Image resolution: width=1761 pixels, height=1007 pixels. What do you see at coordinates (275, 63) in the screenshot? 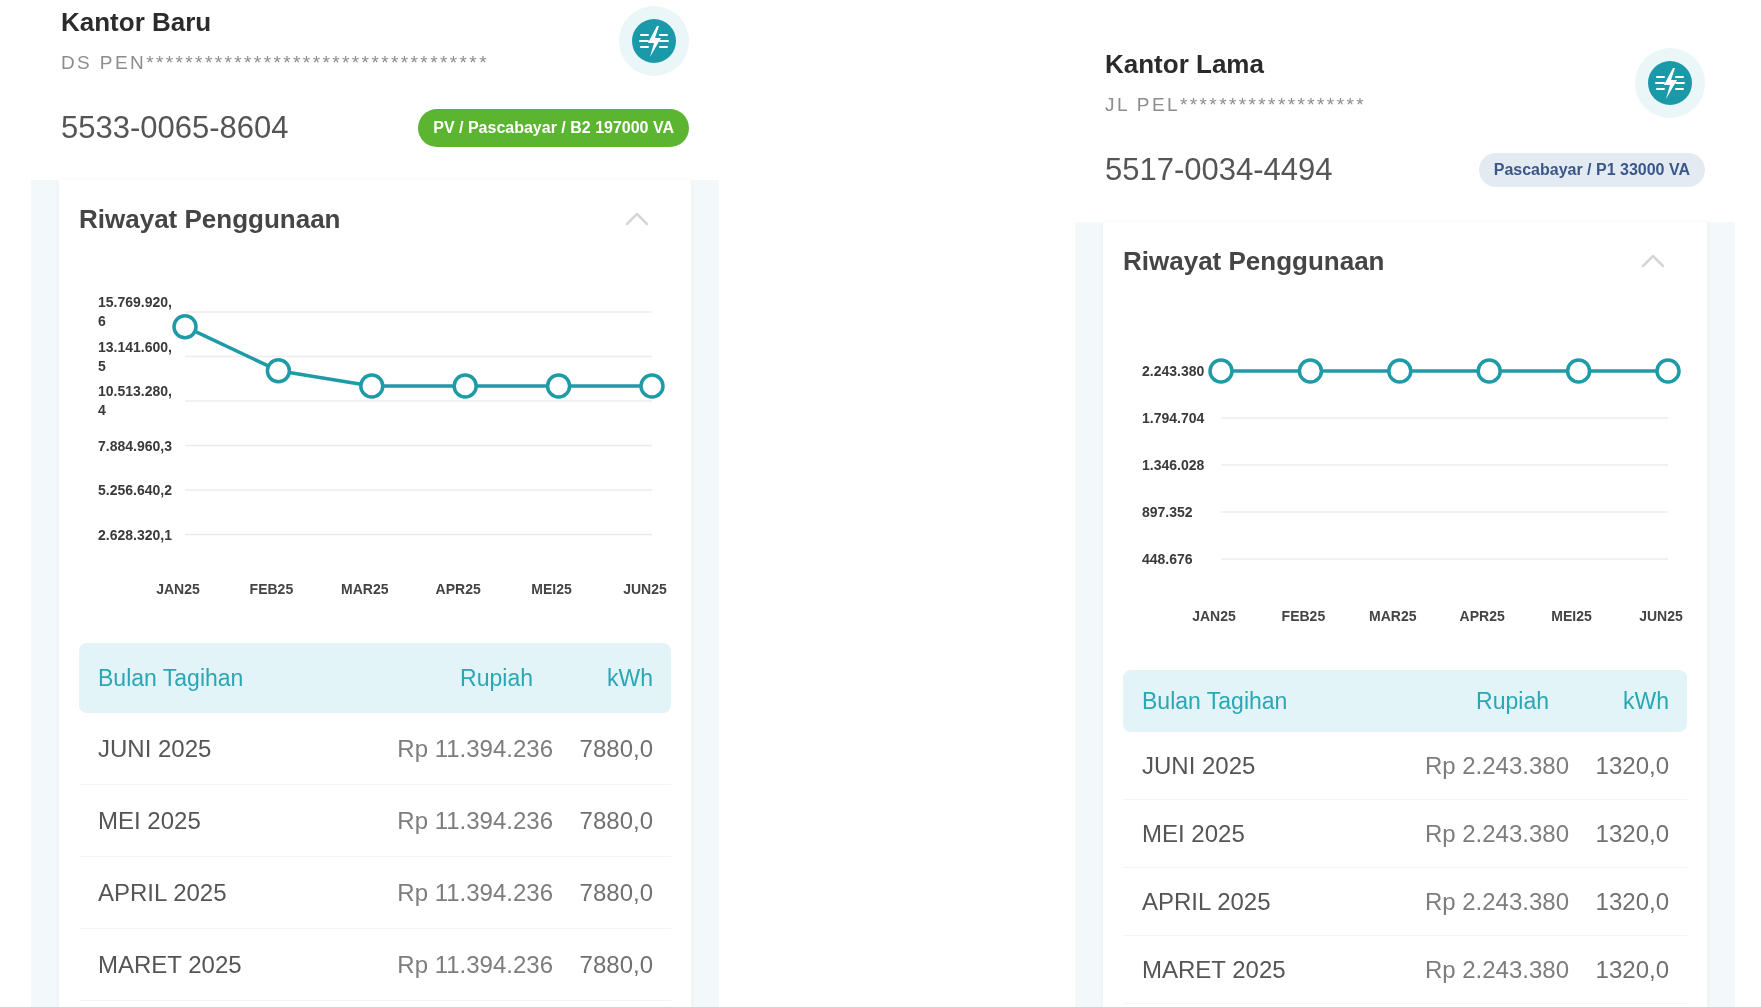
I see `account-address: DS PEN***********************************` at bounding box center [275, 63].